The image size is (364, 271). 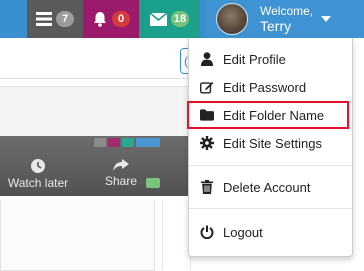 I want to click on messages-notification: 18, so click(x=169, y=19).